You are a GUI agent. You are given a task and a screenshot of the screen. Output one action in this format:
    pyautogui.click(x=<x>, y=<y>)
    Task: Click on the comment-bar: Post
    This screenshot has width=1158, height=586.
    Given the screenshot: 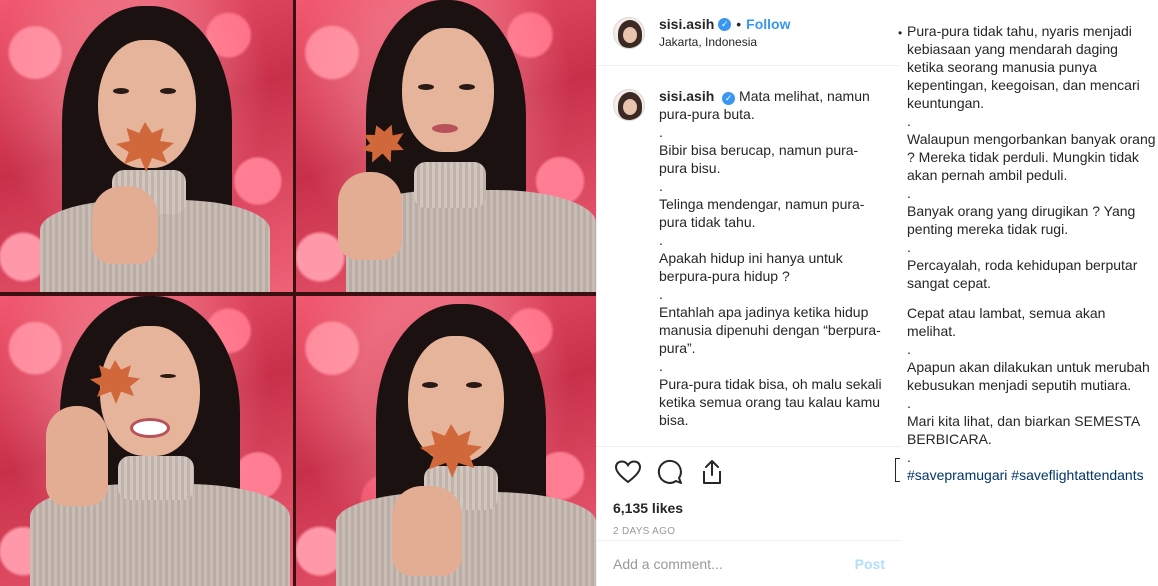 What is the action you would take?
    pyautogui.click(x=749, y=563)
    